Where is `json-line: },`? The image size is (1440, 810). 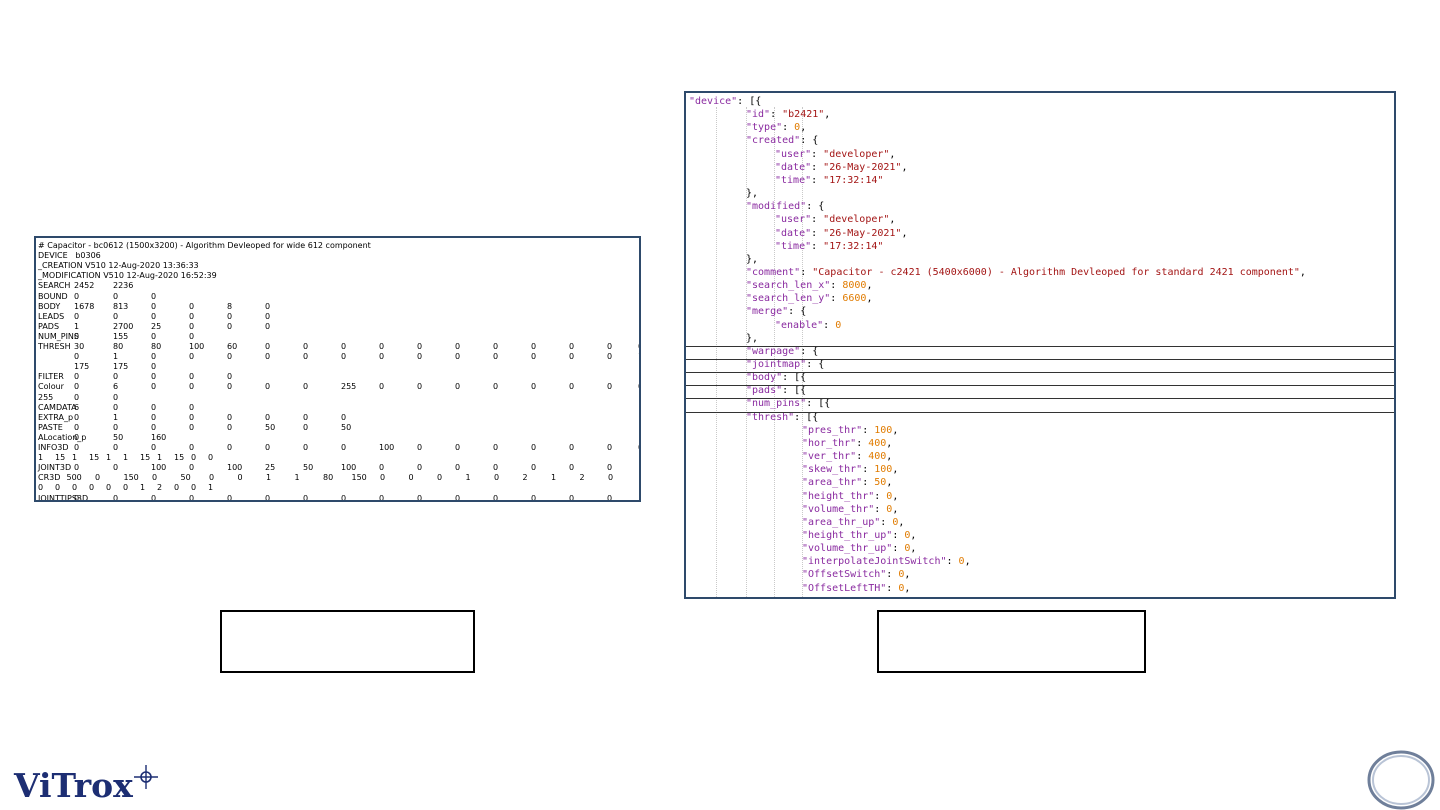 json-line: }, is located at coordinates (752, 259).